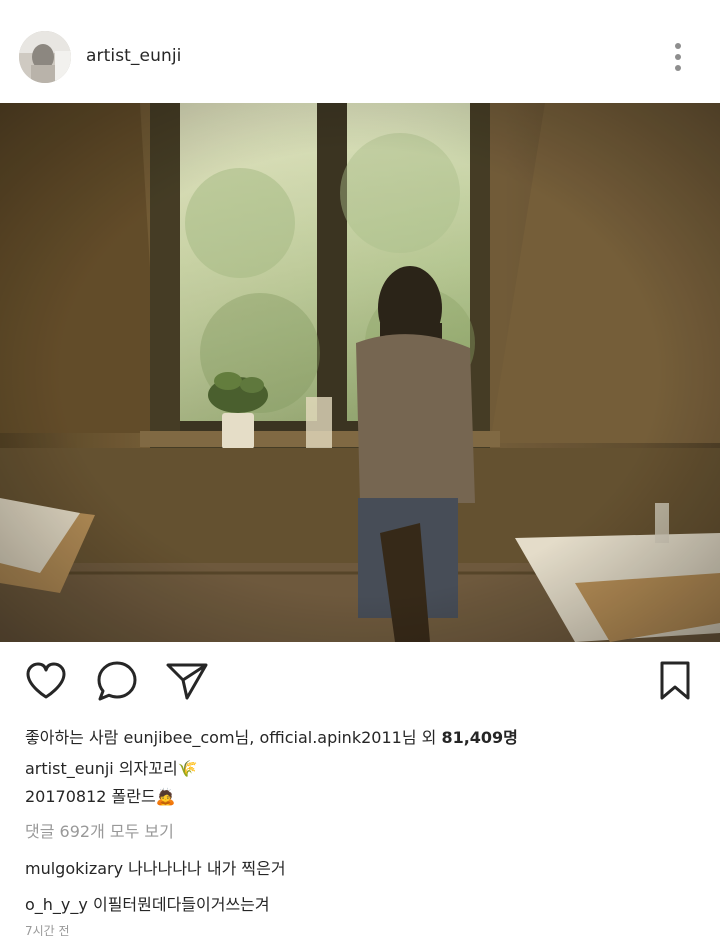  Describe the element at coordinates (360, 51) in the screenshot. I see `post-header: artist_eunji` at that location.